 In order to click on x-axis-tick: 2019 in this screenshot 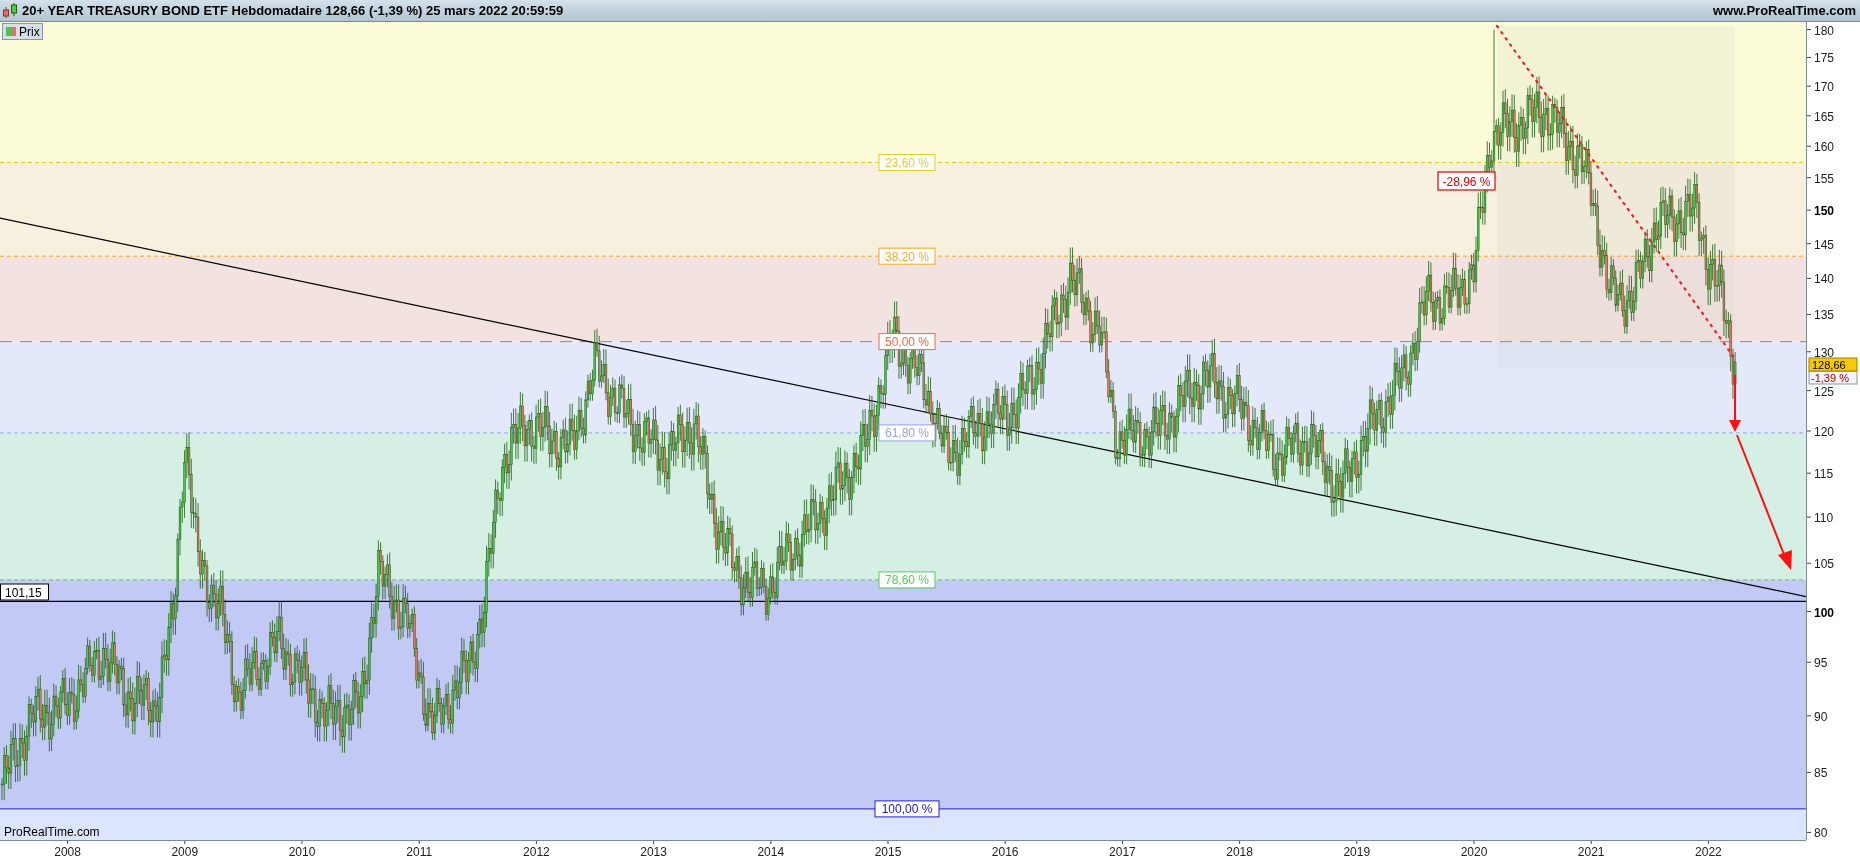, I will do `click(1357, 849)`.